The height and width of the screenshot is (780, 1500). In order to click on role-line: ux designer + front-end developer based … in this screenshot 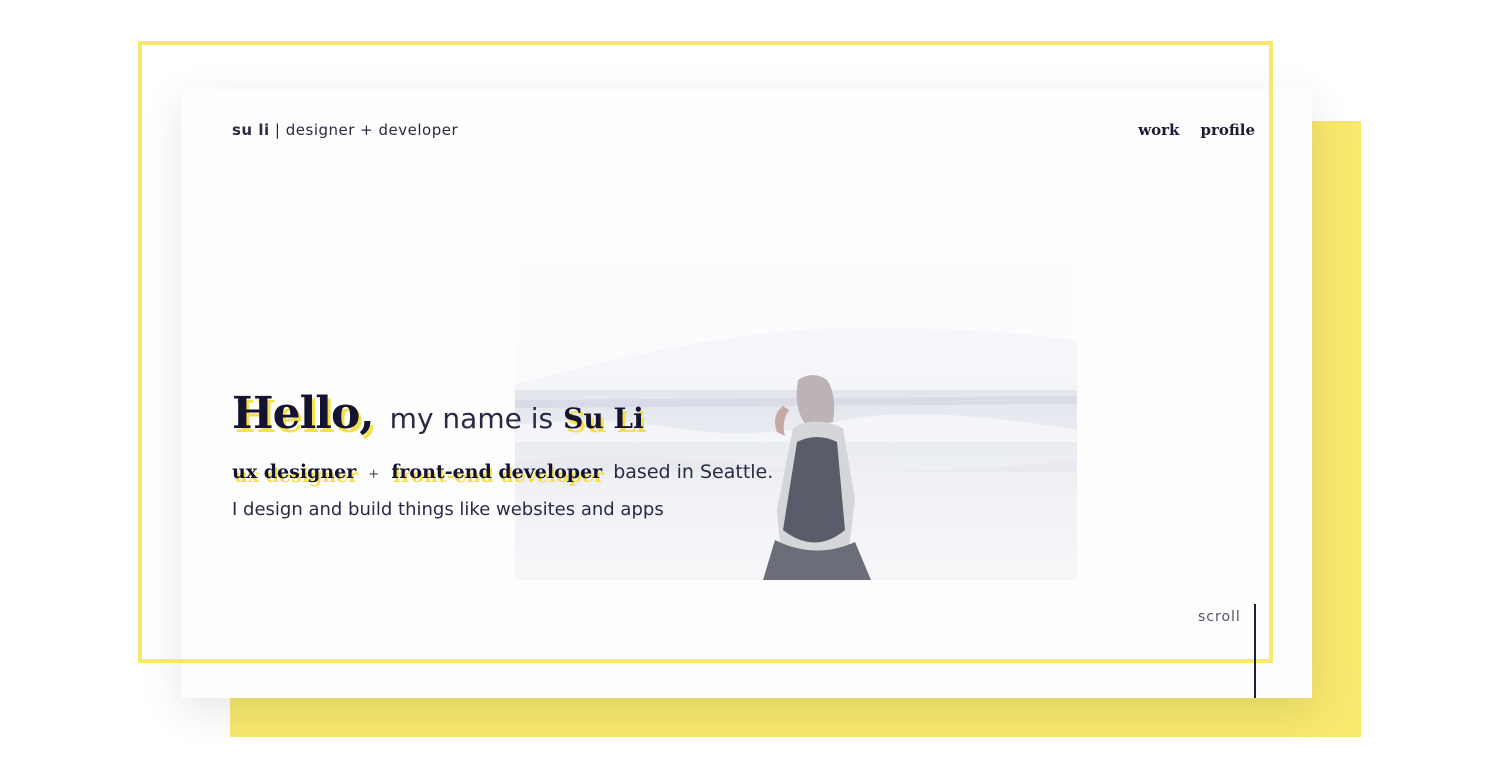, I will do `click(502, 472)`.